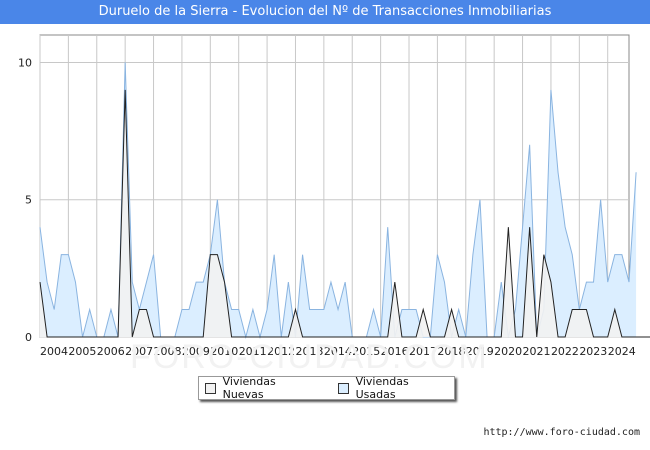 The height and width of the screenshot is (450, 650). What do you see at coordinates (508, 351) in the screenshot?
I see `x-tick-label-2020: 2020` at bounding box center [508, 351].